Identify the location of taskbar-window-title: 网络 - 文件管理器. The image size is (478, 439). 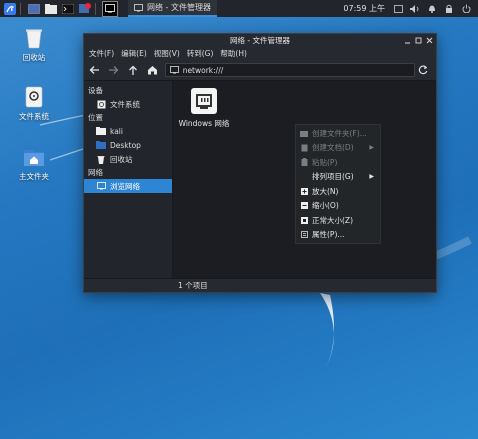
(179, 7).